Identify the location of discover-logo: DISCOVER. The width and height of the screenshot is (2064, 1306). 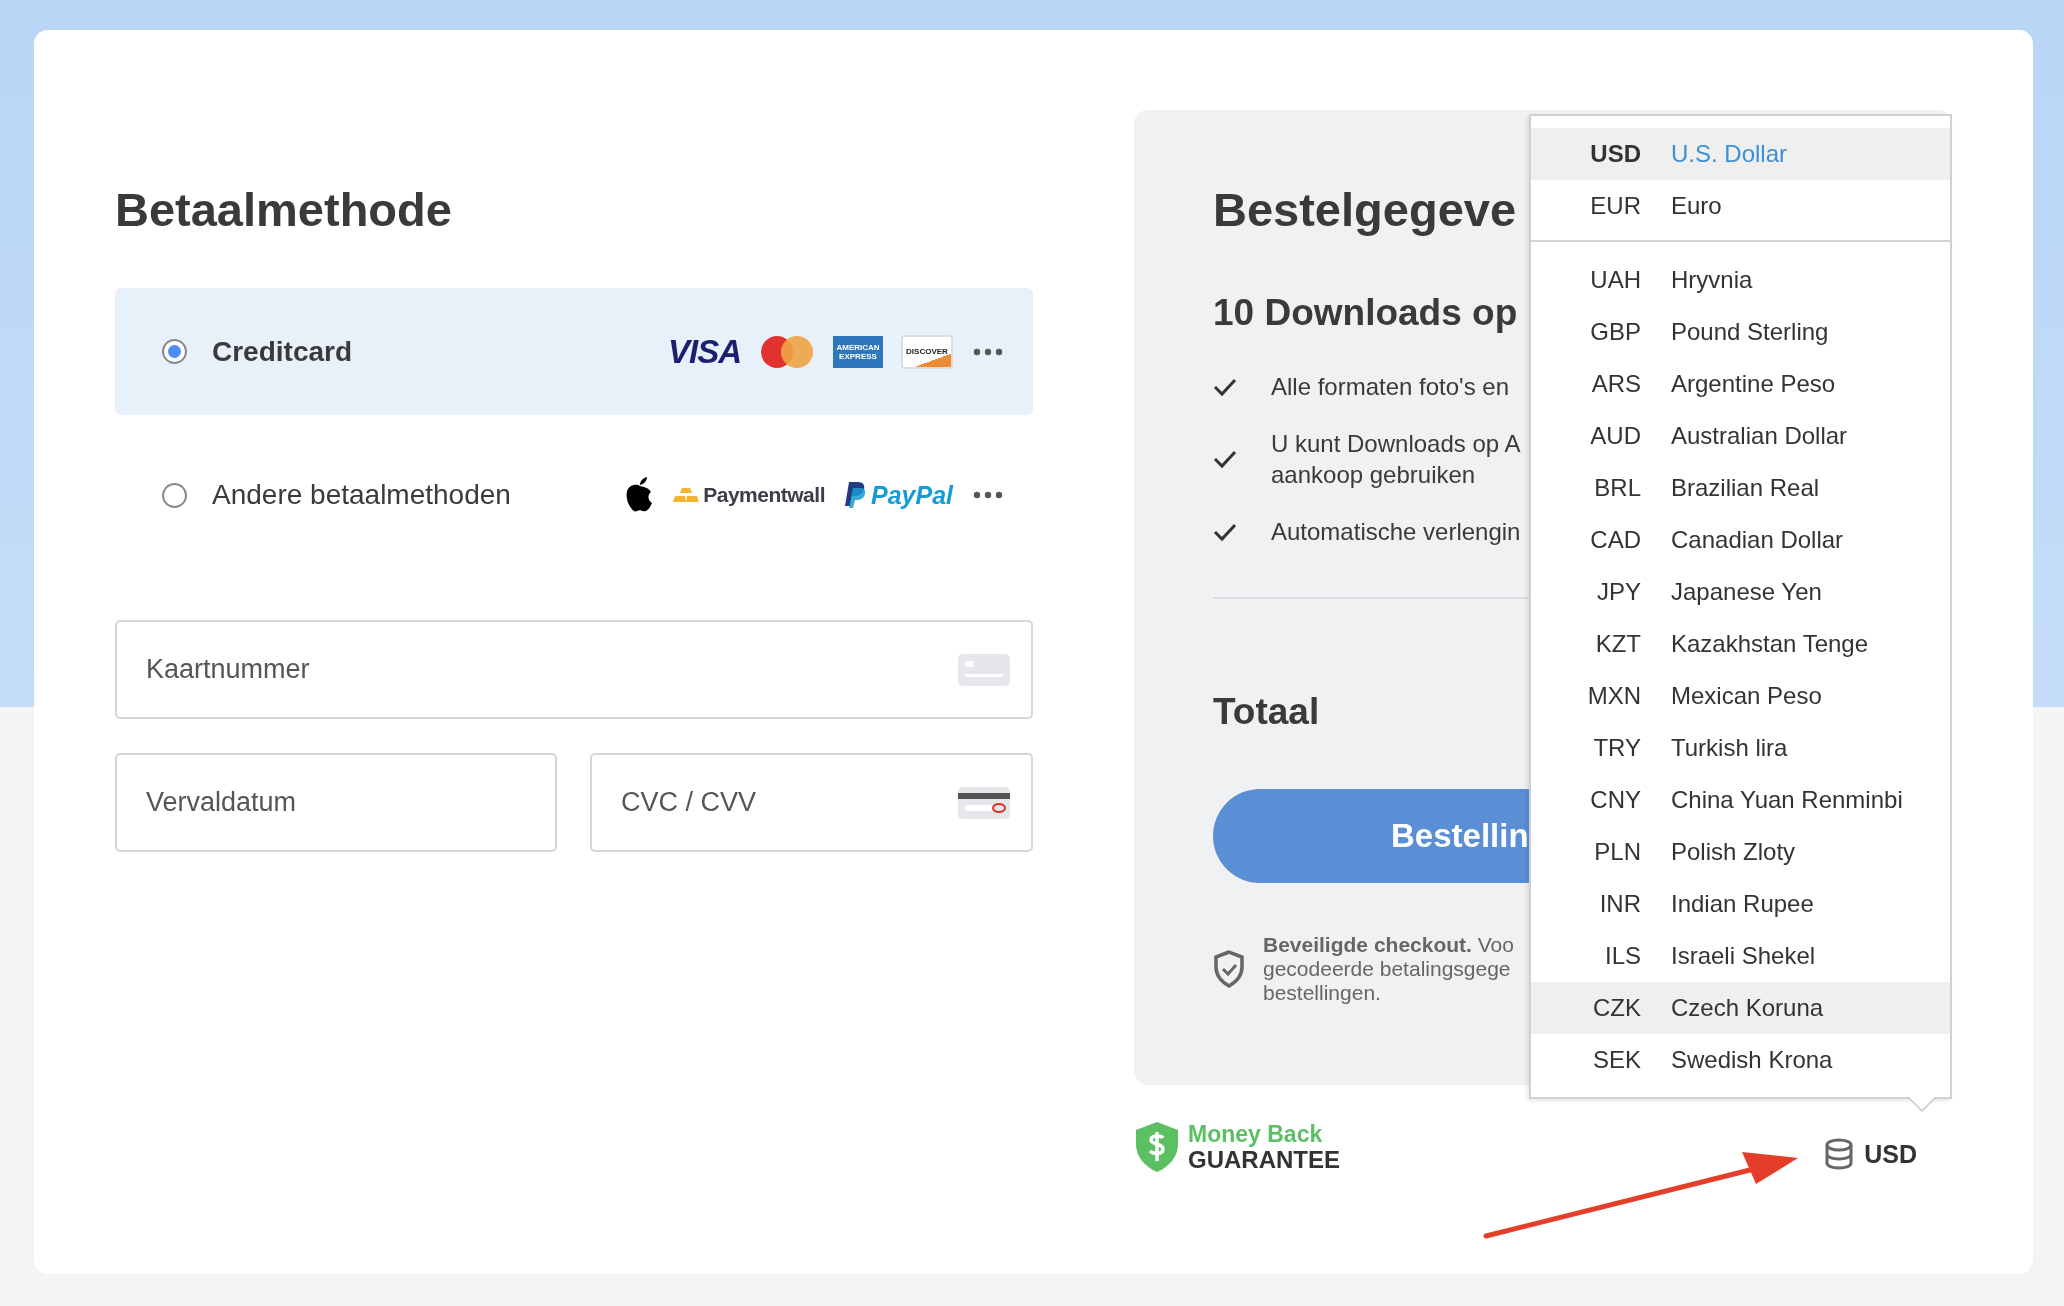
(927, 351).